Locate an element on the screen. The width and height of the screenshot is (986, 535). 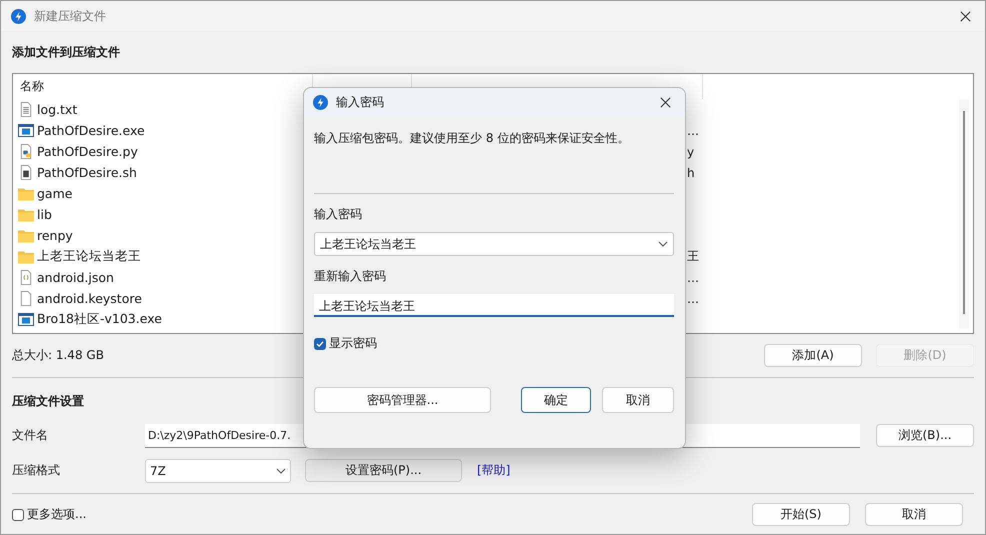
section-heading: 添加文件到压缩文件 is located at coordinates (66, 52).